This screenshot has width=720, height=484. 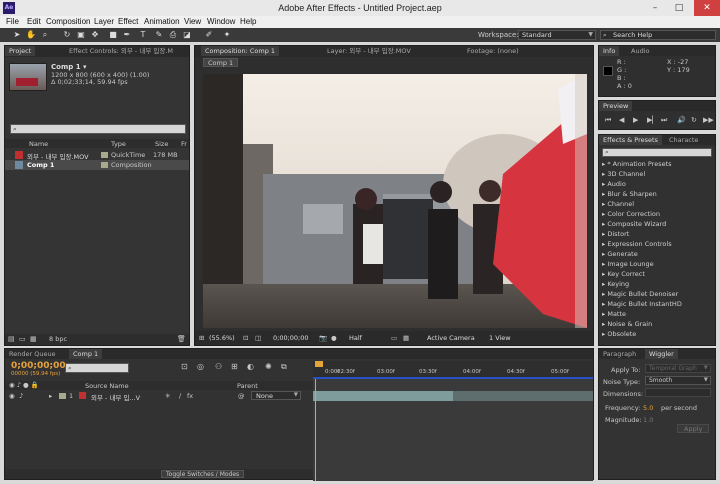 I want to click on mask-tool-icon: ■, so click(x=113, y=35).